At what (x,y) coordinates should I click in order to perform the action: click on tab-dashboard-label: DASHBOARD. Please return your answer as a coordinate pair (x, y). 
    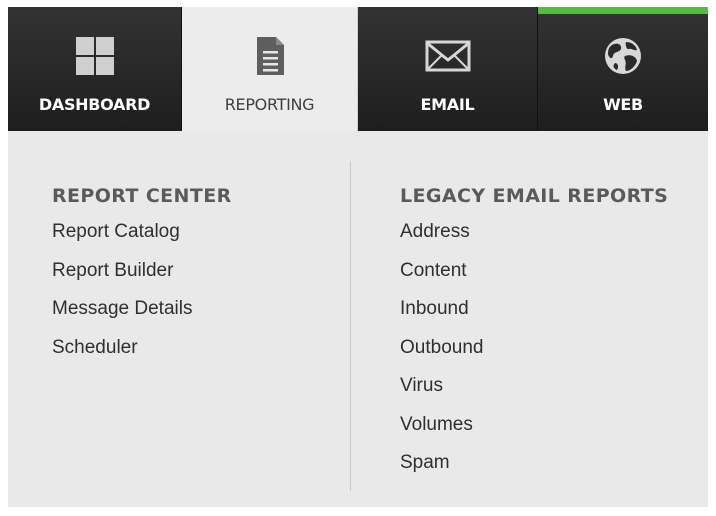
    Looking at the image, I should click on (94, 104).